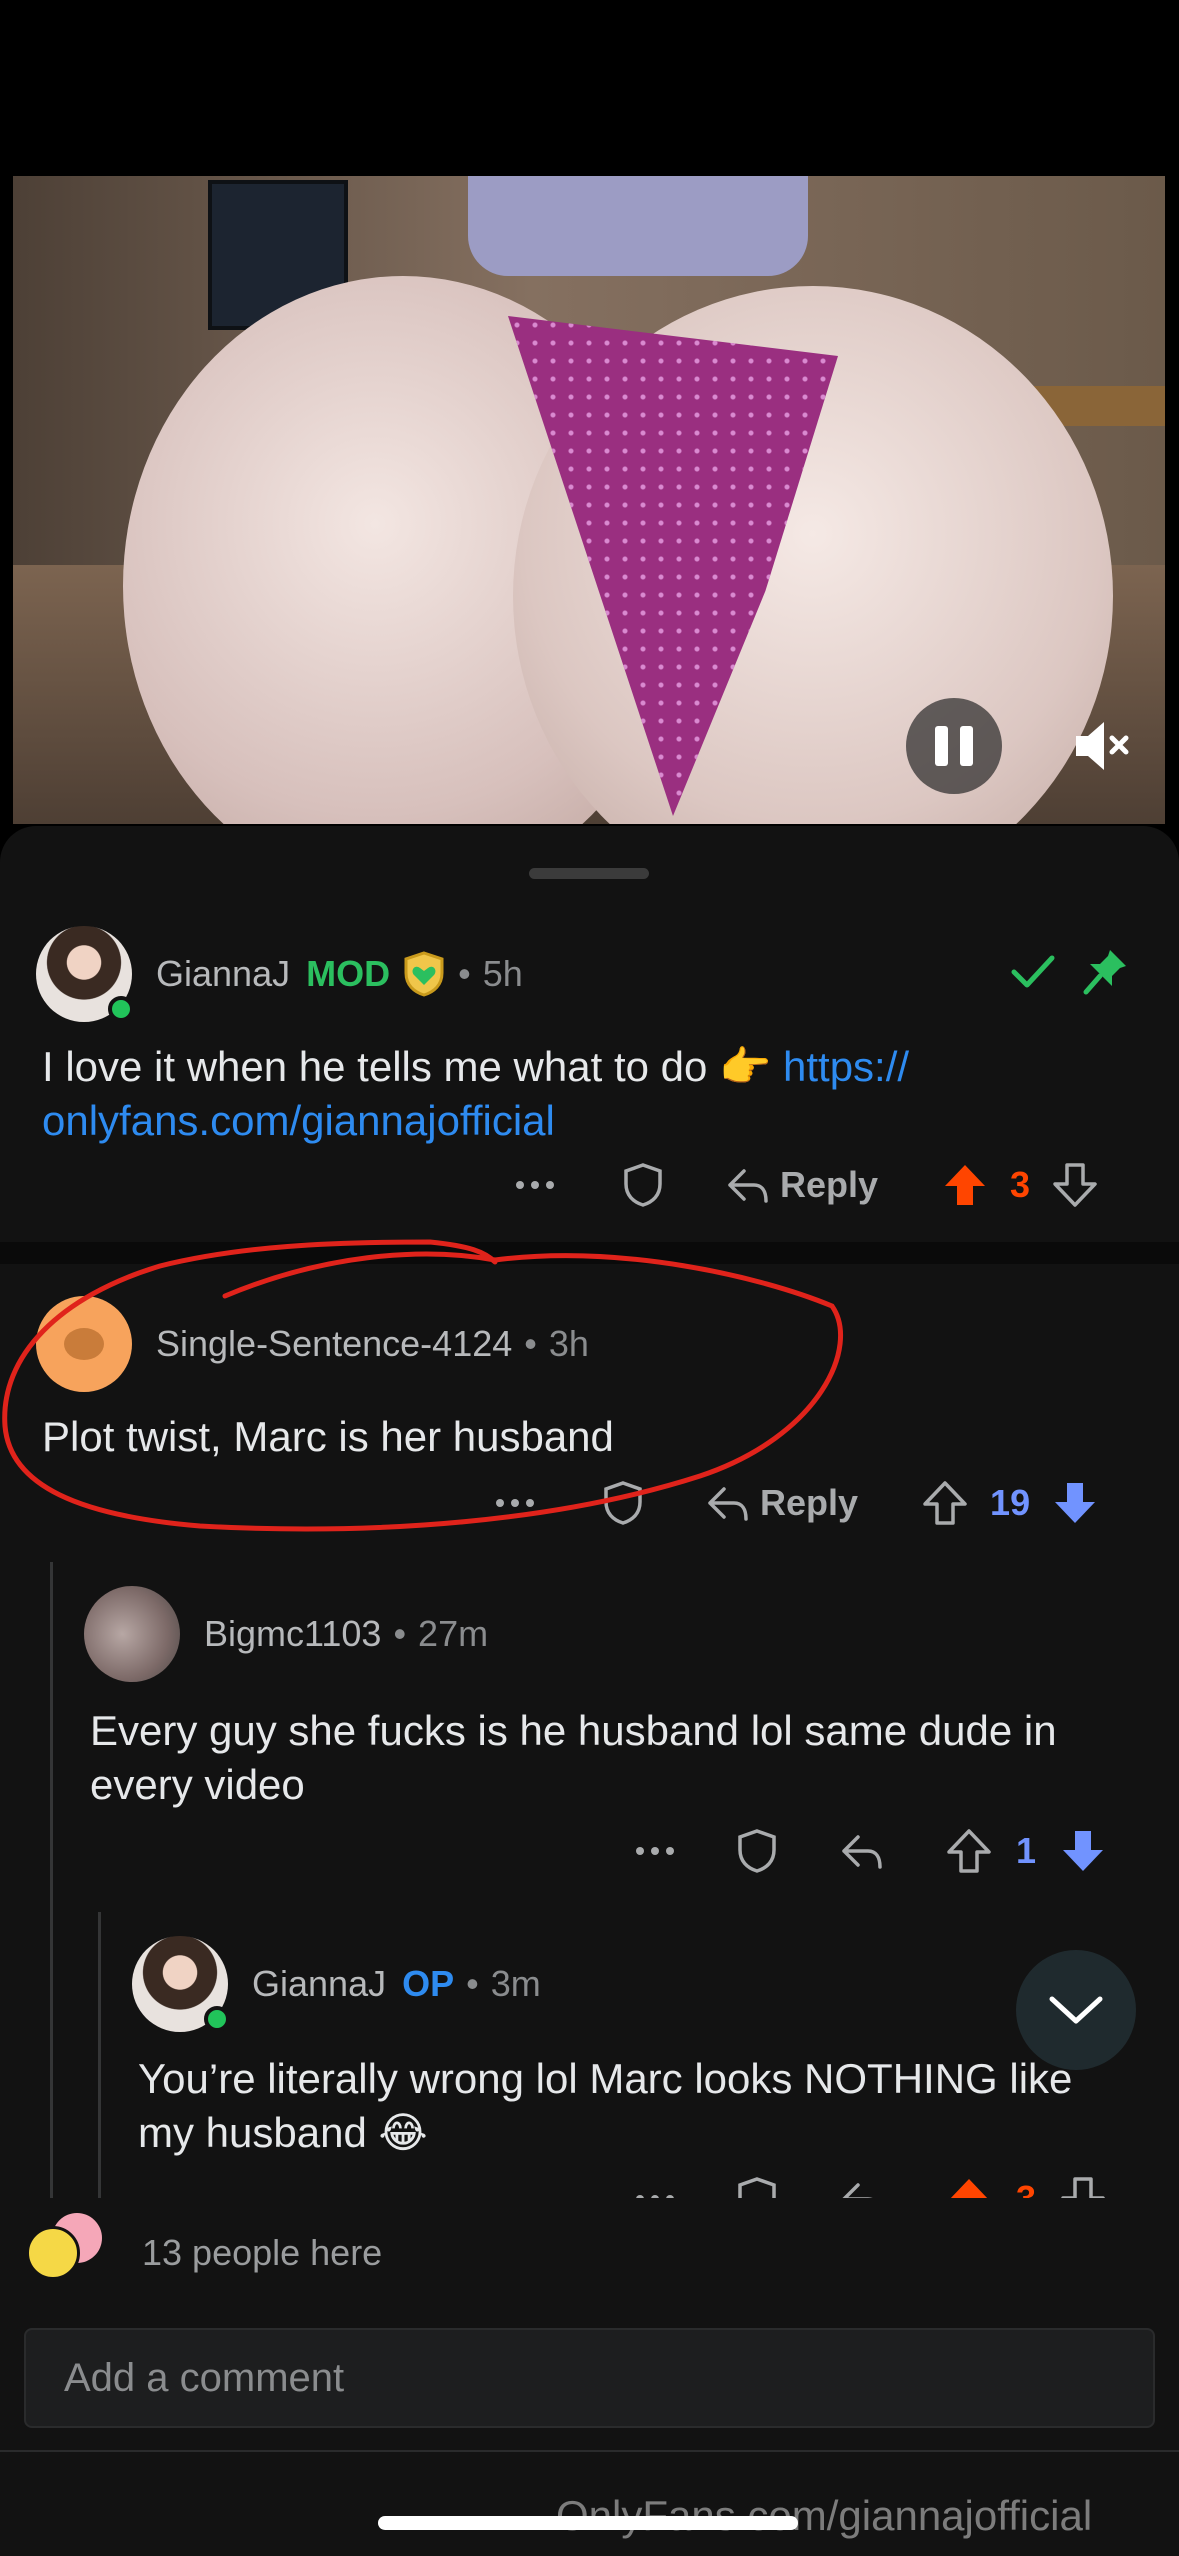  I want to click on pin-icon, so click(1104, 972).